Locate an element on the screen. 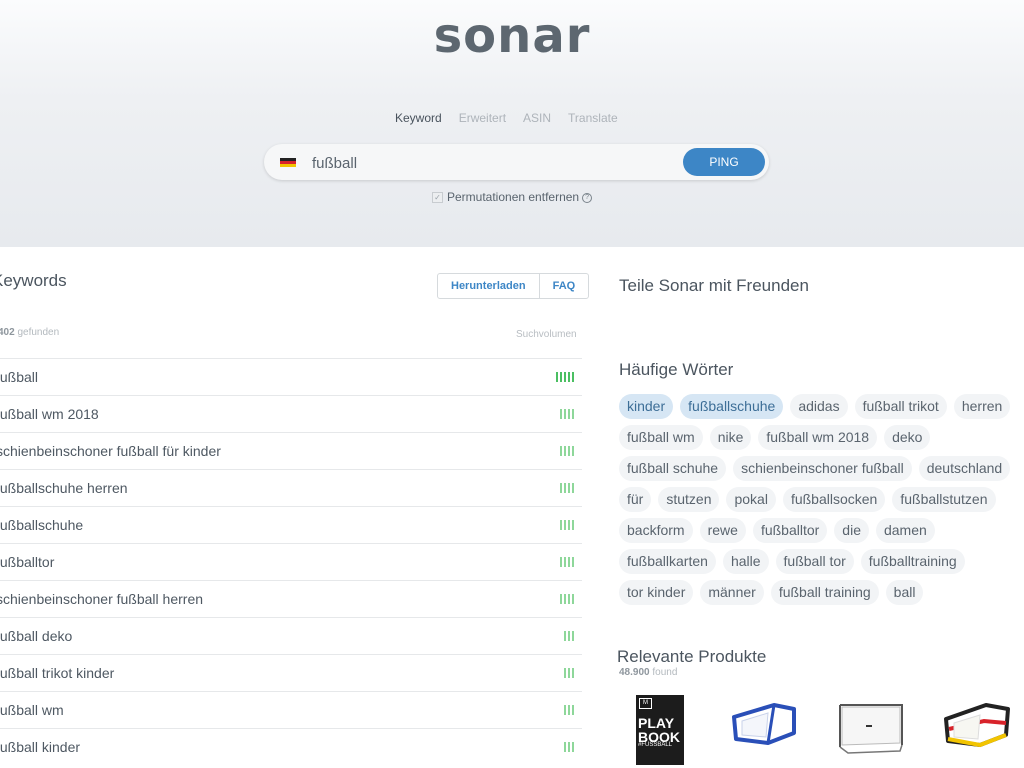  keyword-row: fußballtor is located at coordinates (291, 561).